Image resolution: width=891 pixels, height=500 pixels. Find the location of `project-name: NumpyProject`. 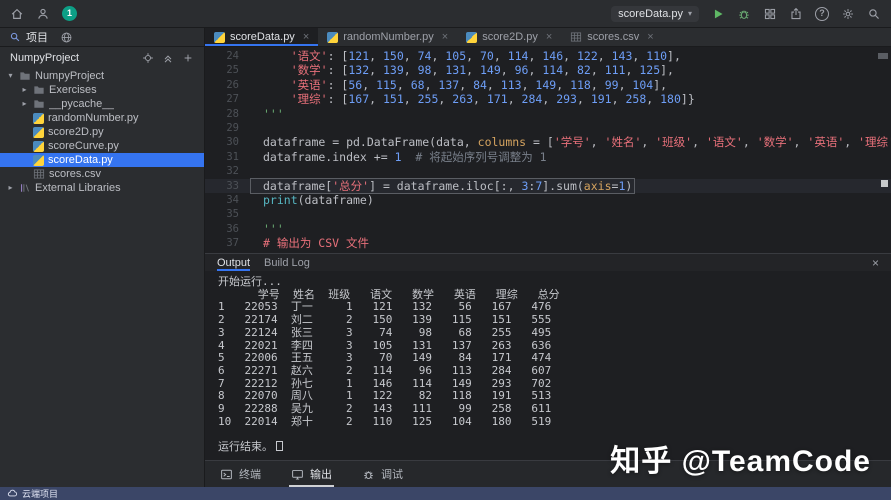

project-name: NumpyProject is located at coordinates (45, 58).